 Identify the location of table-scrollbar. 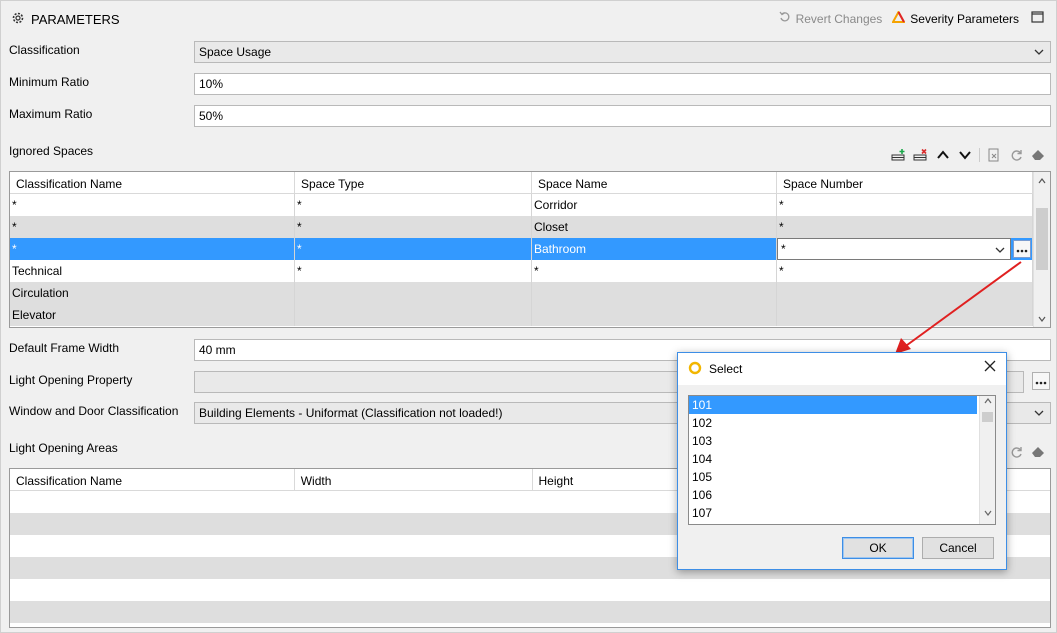
(1041, 249).